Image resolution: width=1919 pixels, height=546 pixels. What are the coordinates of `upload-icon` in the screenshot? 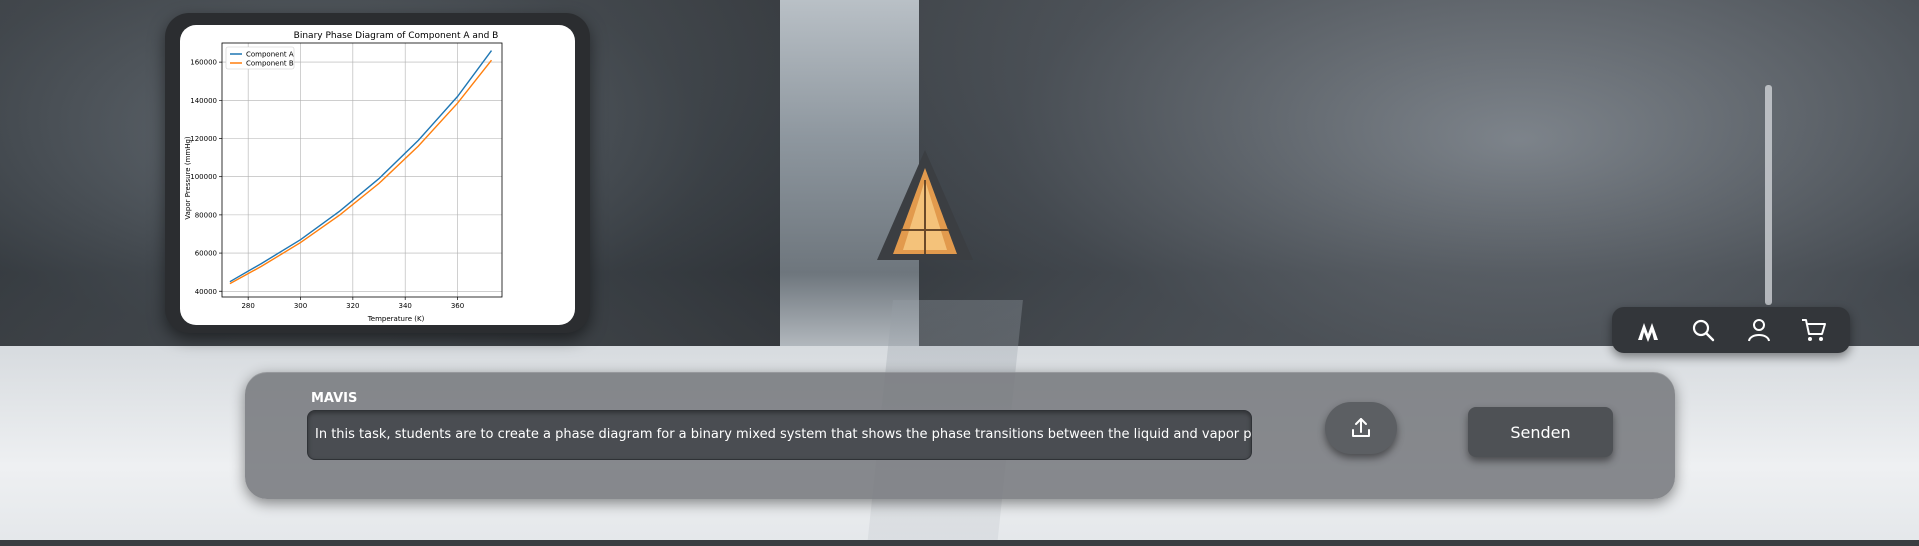 It's located at (1361, 427).